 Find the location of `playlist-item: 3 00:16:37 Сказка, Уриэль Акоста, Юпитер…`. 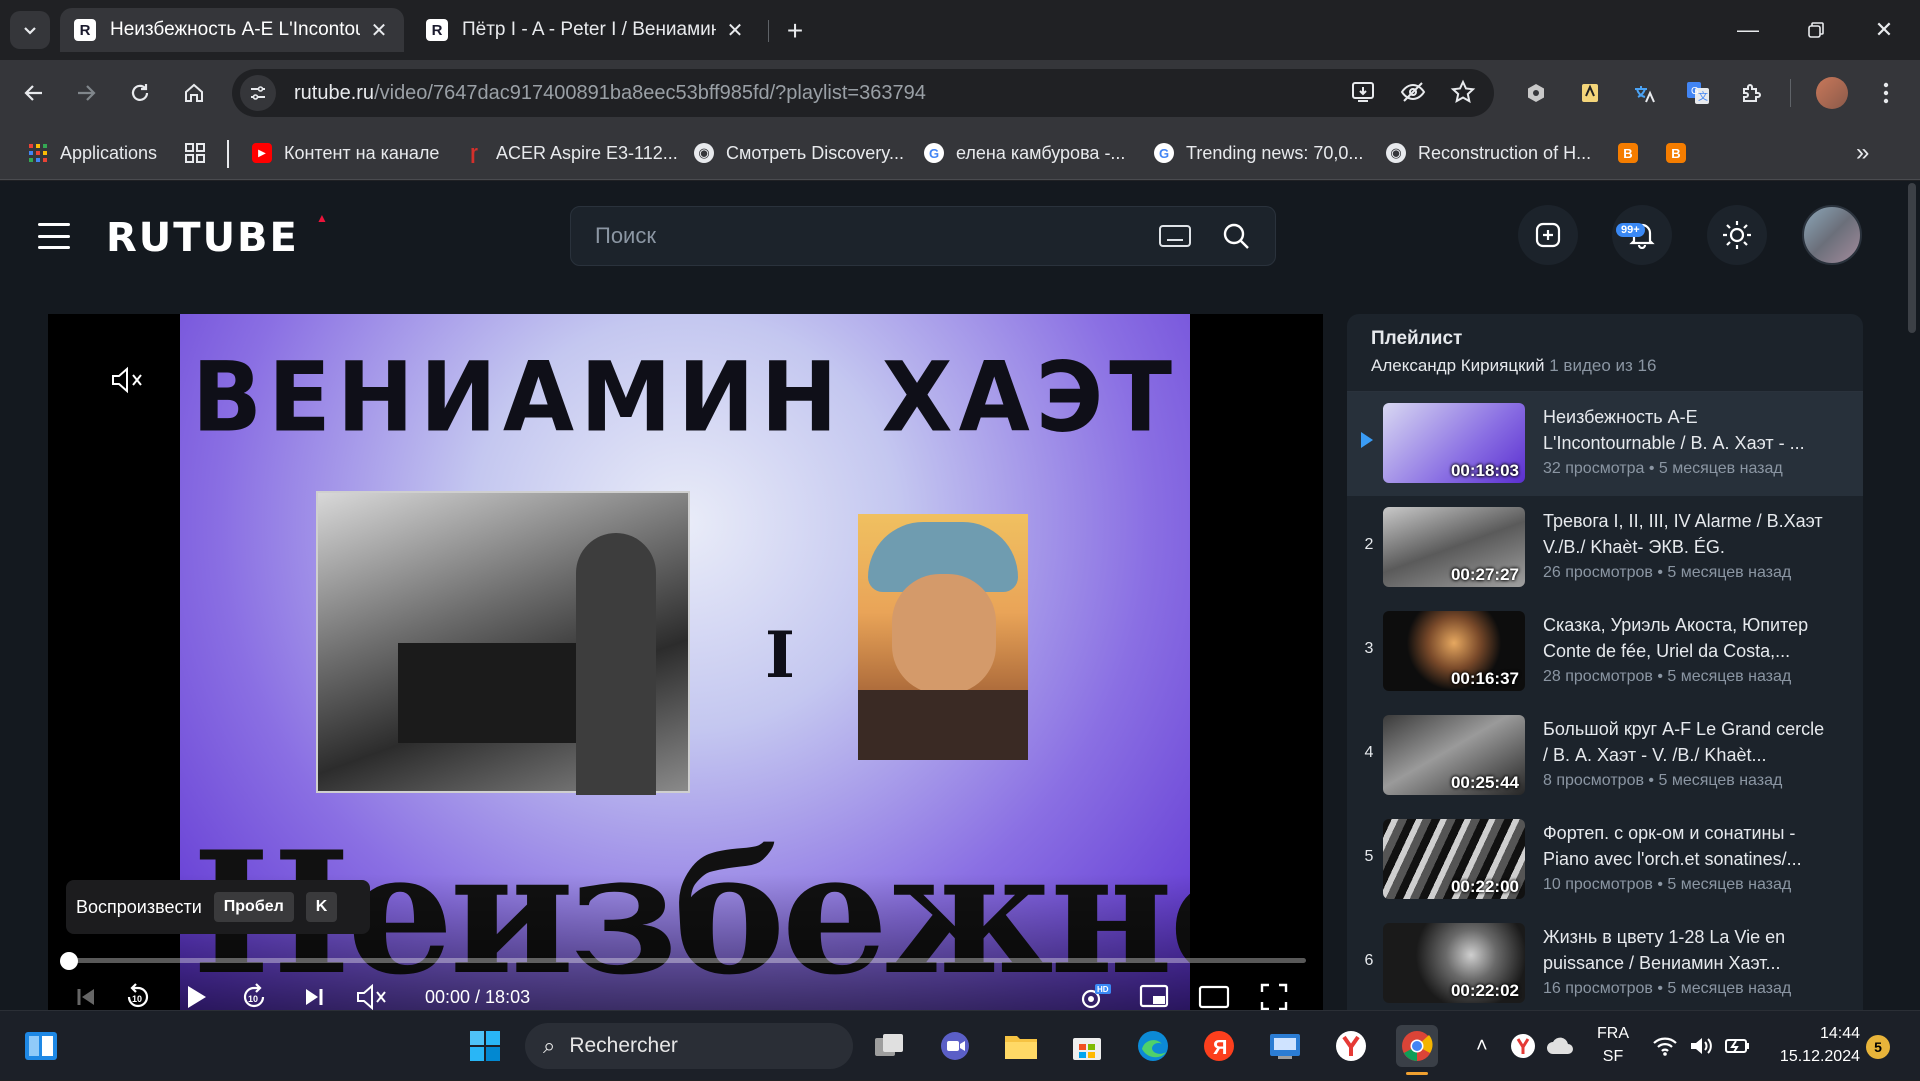

playlist-item: 3 00:16:37 Сказка, Уриэль Акоста, Юпитер… is located at coordinates (1605, 652).